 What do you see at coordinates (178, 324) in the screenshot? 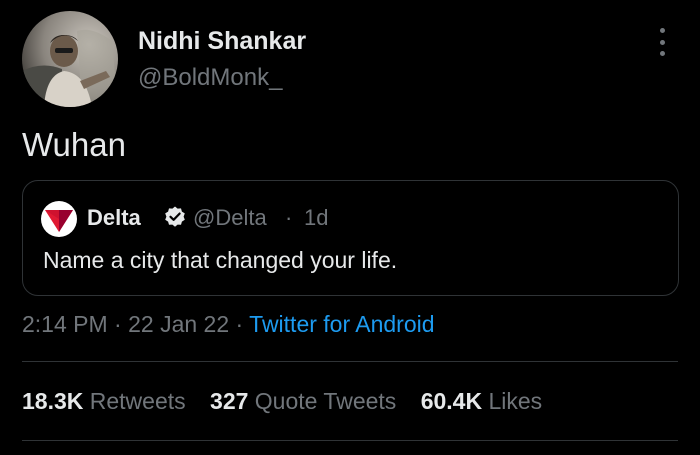
I see `tweet-date: 22 Jan 22` at bounding box center [178, 324].